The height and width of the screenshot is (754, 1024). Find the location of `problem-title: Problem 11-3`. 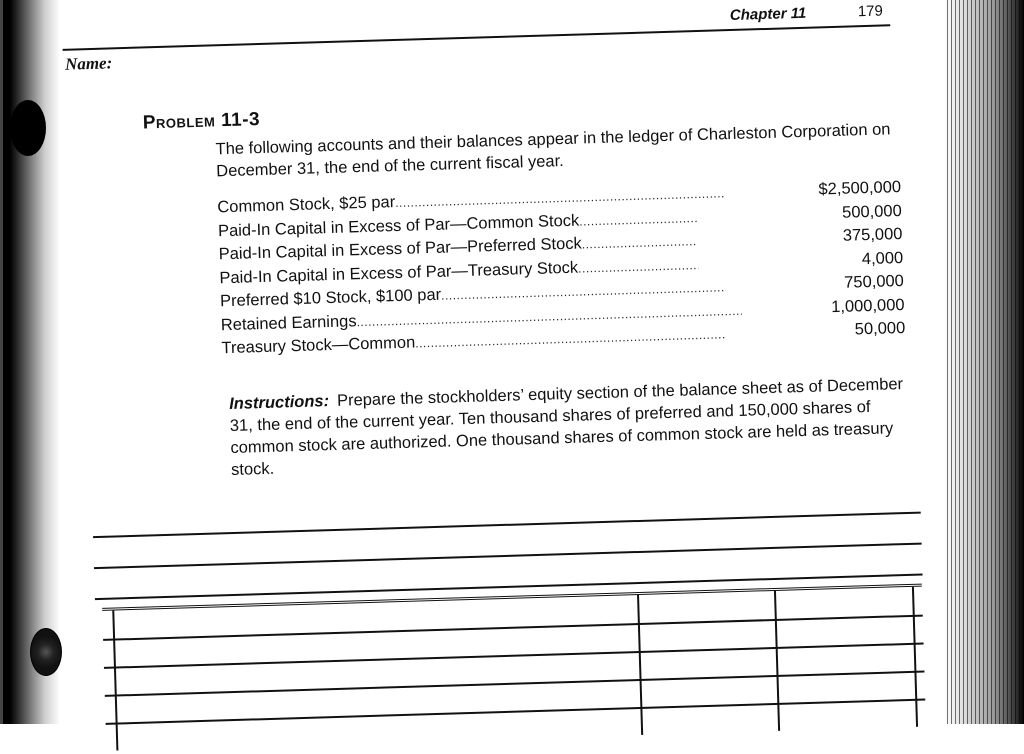

problem-title: Problem 11-3 is located at coordinates (202, 121).